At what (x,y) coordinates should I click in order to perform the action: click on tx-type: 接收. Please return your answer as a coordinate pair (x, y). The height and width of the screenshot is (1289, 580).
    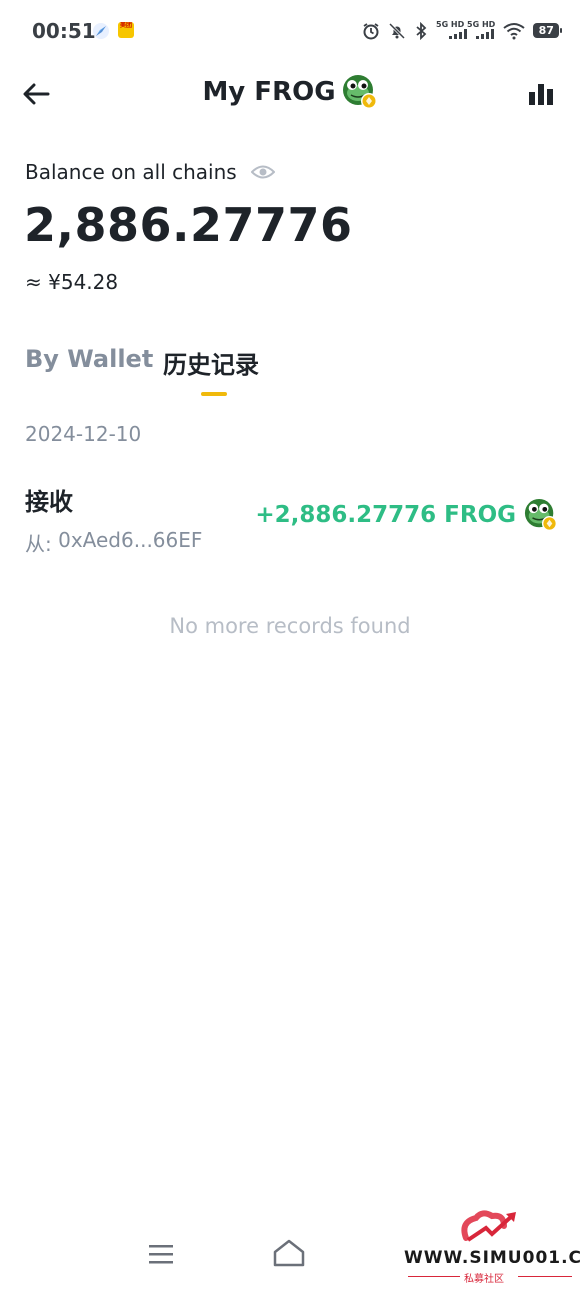
    Looking at the image, I should click on (49, 502).